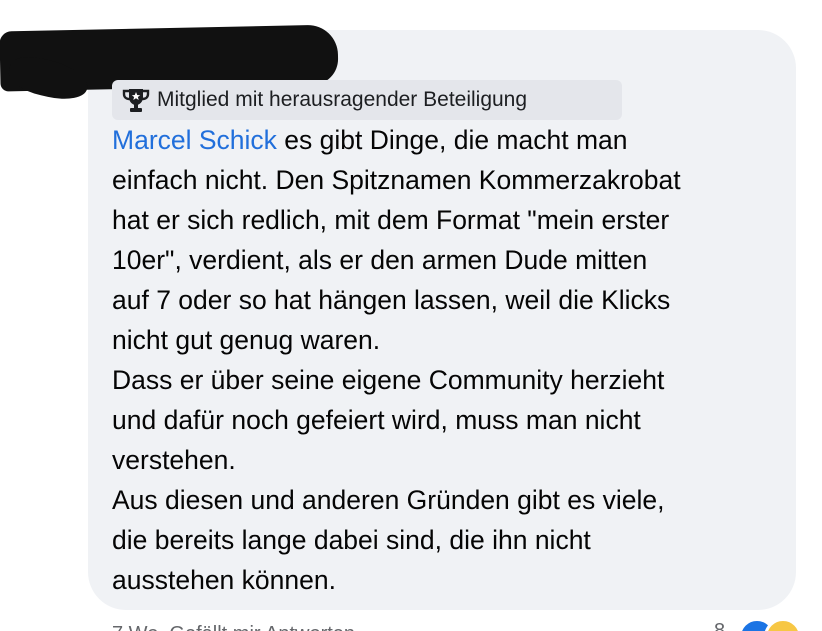  I want to click on comment-line: verstehen., so click(174, 460).